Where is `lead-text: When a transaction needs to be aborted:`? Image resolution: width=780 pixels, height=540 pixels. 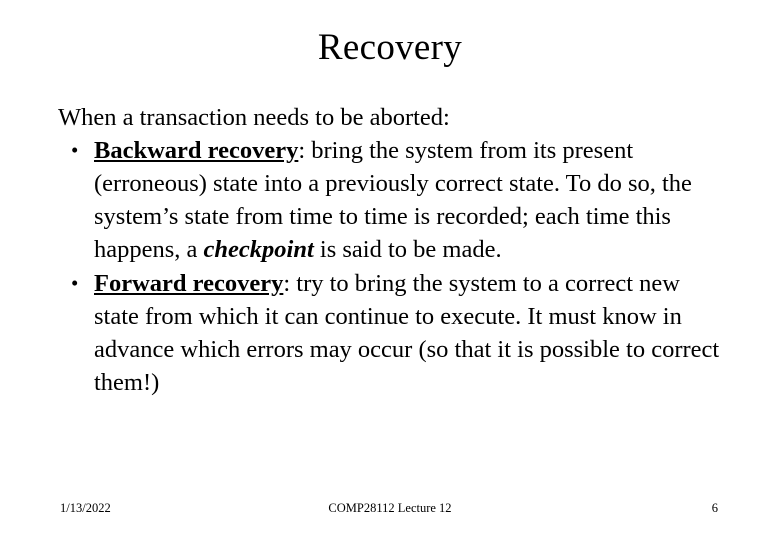
lead-text: When a transaction needs to be aborted: is located at coordinates (254, 117).